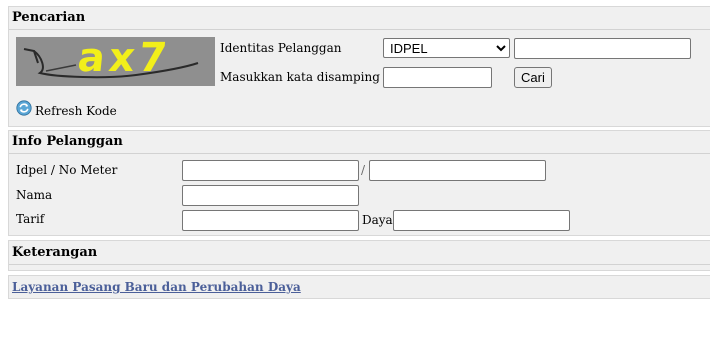 Image resolution: width=710 pixels, height=343 pixels. I want to click on search-button: Cari, so click(533, 77).